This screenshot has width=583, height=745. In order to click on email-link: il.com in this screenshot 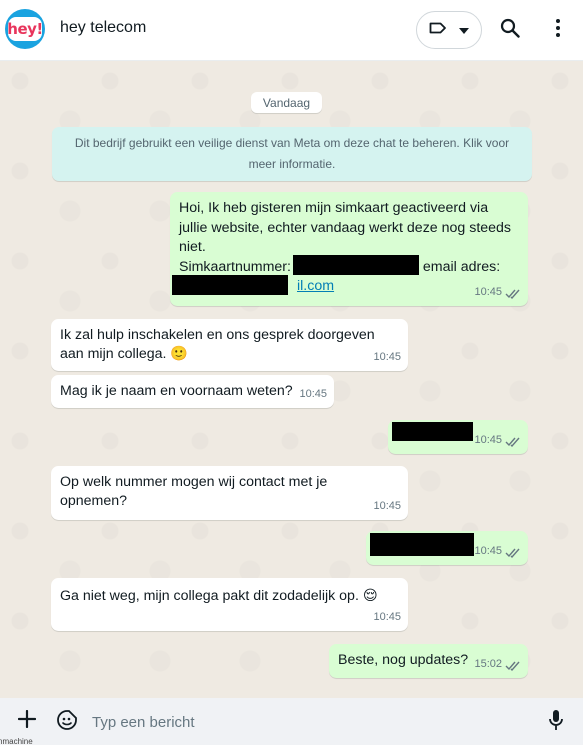, I will do `click(315, 287)`.